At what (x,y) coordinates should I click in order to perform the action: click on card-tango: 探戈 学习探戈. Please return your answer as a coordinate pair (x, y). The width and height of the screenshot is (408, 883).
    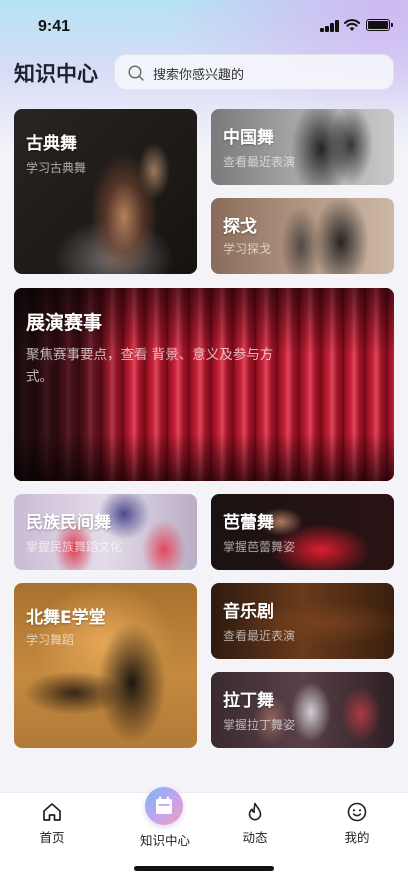
    Looking at the image, I should click on (302, 236).